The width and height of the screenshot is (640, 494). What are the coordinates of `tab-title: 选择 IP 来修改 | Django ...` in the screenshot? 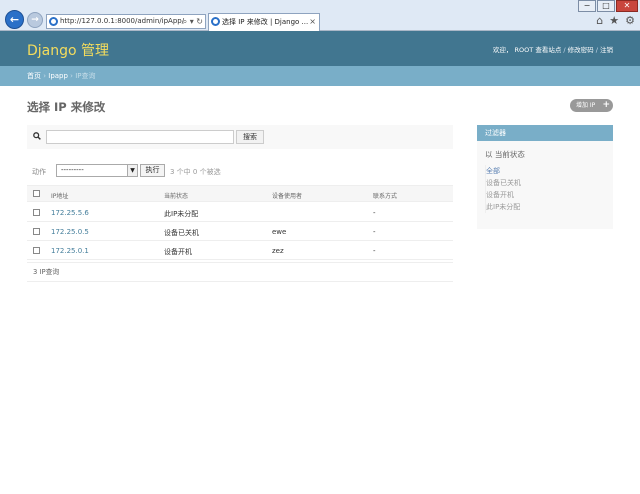 It's located at (265, 22).